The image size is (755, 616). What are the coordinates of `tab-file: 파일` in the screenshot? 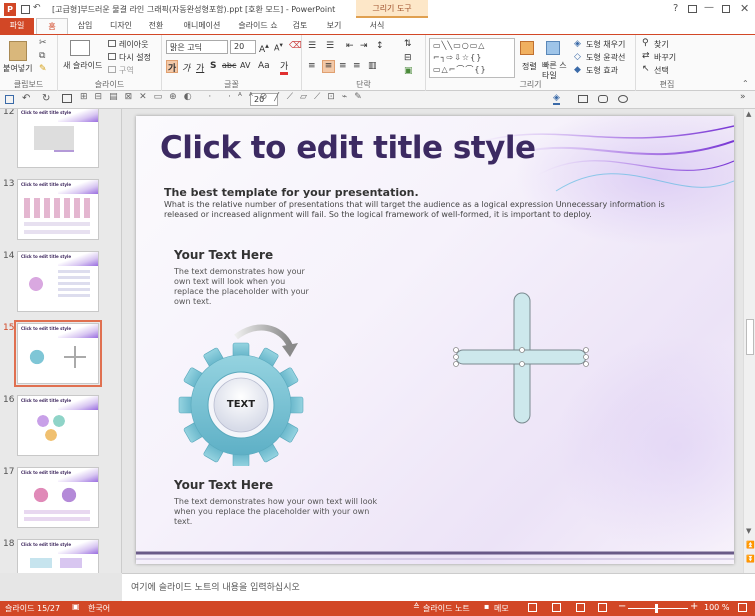 It's located at (17, 26).